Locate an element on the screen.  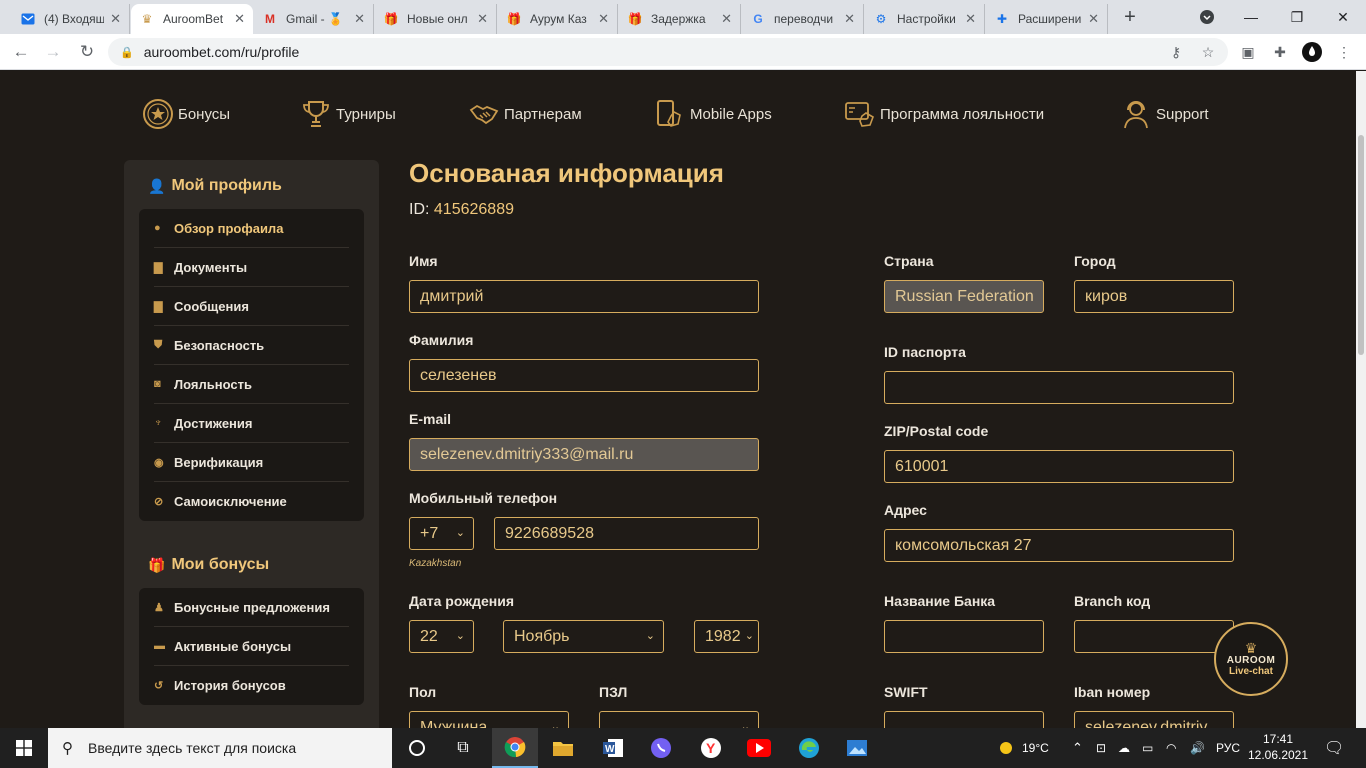
sidebar-item-messages: ▇ Сообщения is located at coordinates (251, 306).